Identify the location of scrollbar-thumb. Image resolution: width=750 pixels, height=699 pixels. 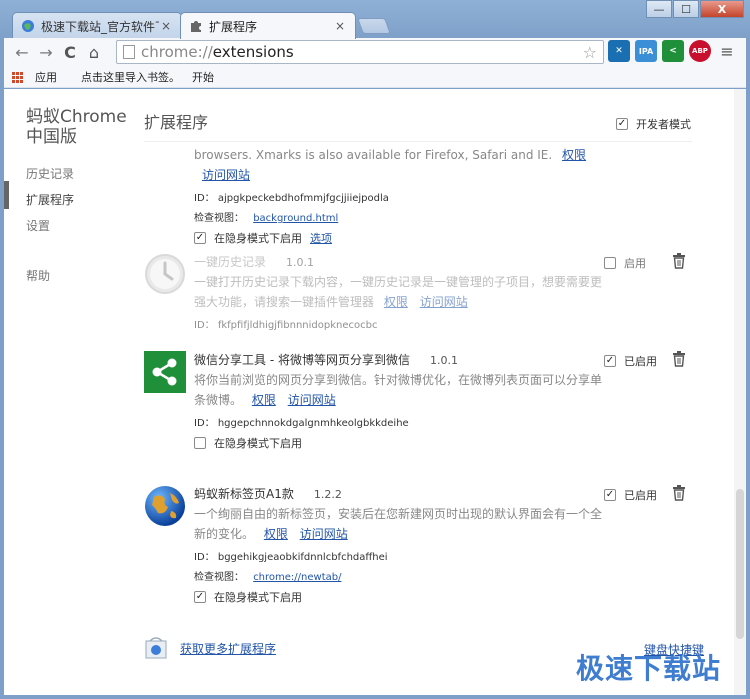
(740, 564).